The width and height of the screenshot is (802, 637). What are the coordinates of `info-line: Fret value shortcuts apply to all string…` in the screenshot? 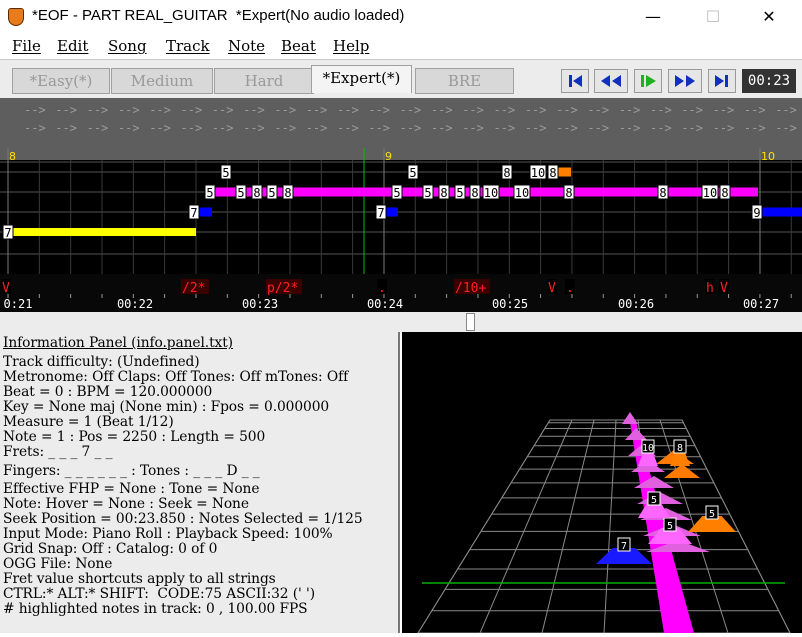 It's located at (139, 579).